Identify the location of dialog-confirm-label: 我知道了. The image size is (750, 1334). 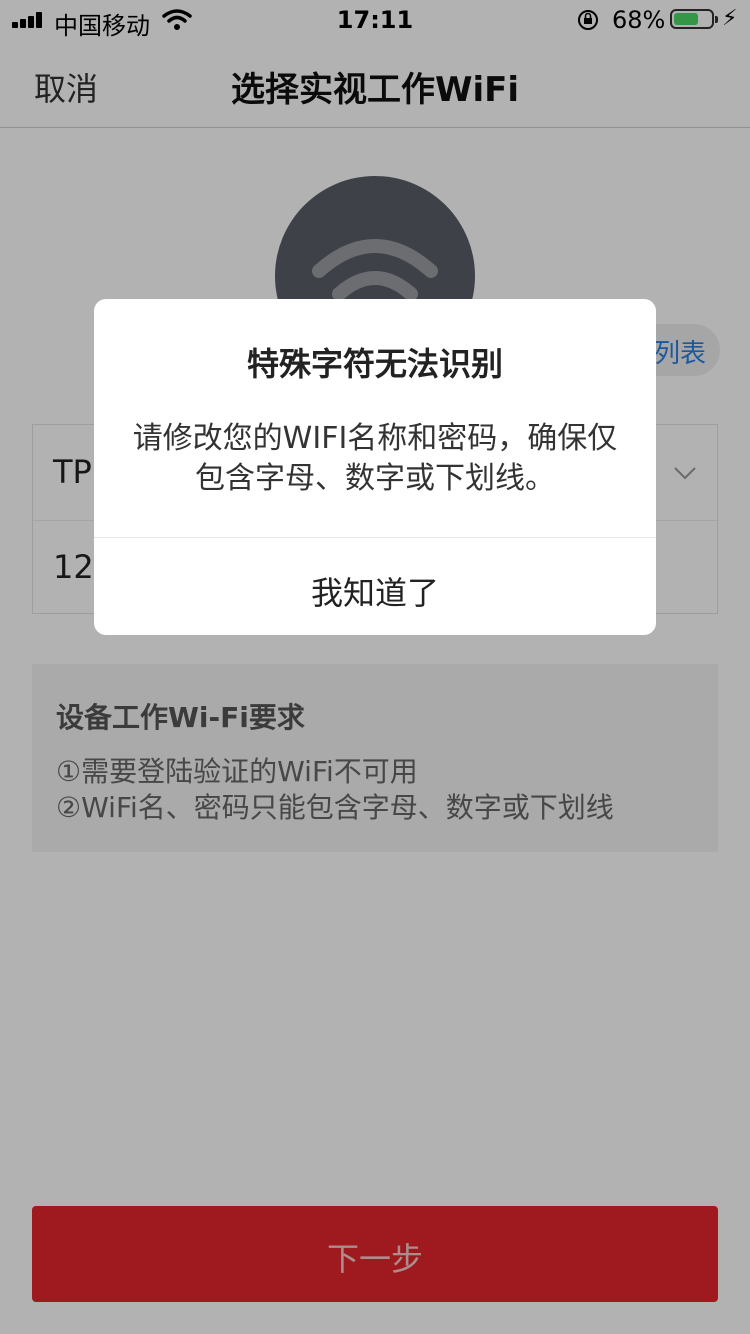
(374, 593).